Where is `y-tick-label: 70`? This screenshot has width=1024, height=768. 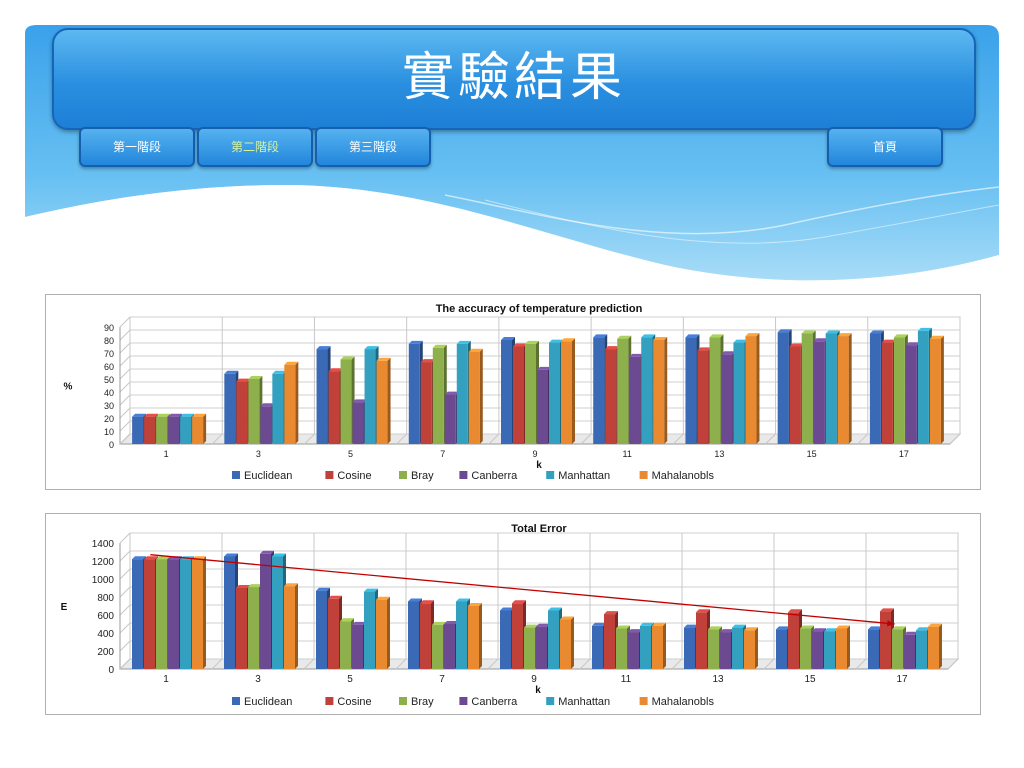 y-tick-label: 70 is located at coordinates (109, 354).